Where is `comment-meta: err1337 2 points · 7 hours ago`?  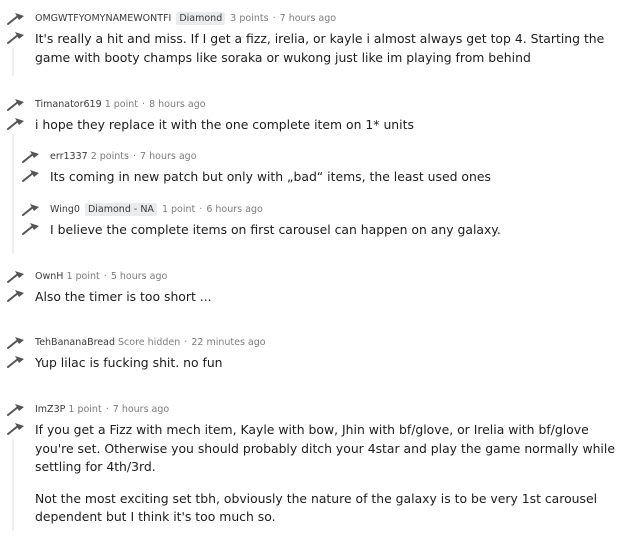 comment-meta: err1337 2 points · 7 hours ago is located at coordinates (123, 156).